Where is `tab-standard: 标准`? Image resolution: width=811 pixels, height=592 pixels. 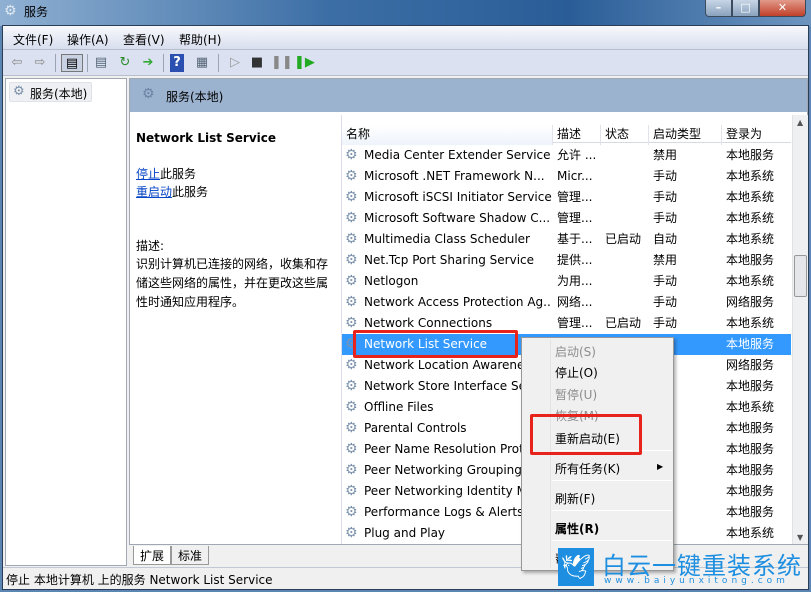 tab-standard: 标准 is located at coordinates (190, 555).